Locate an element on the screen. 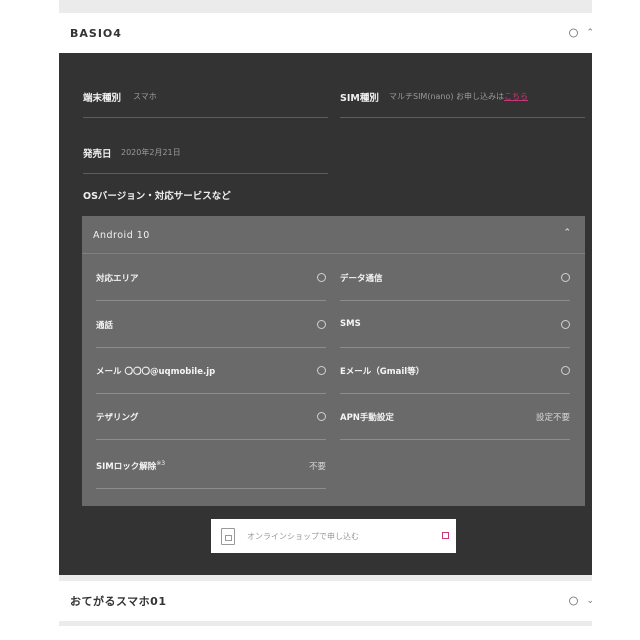 This screenshot has width=640, height=640. spec-label-text: SIMロック解除 is located at coordinates (126, 467).